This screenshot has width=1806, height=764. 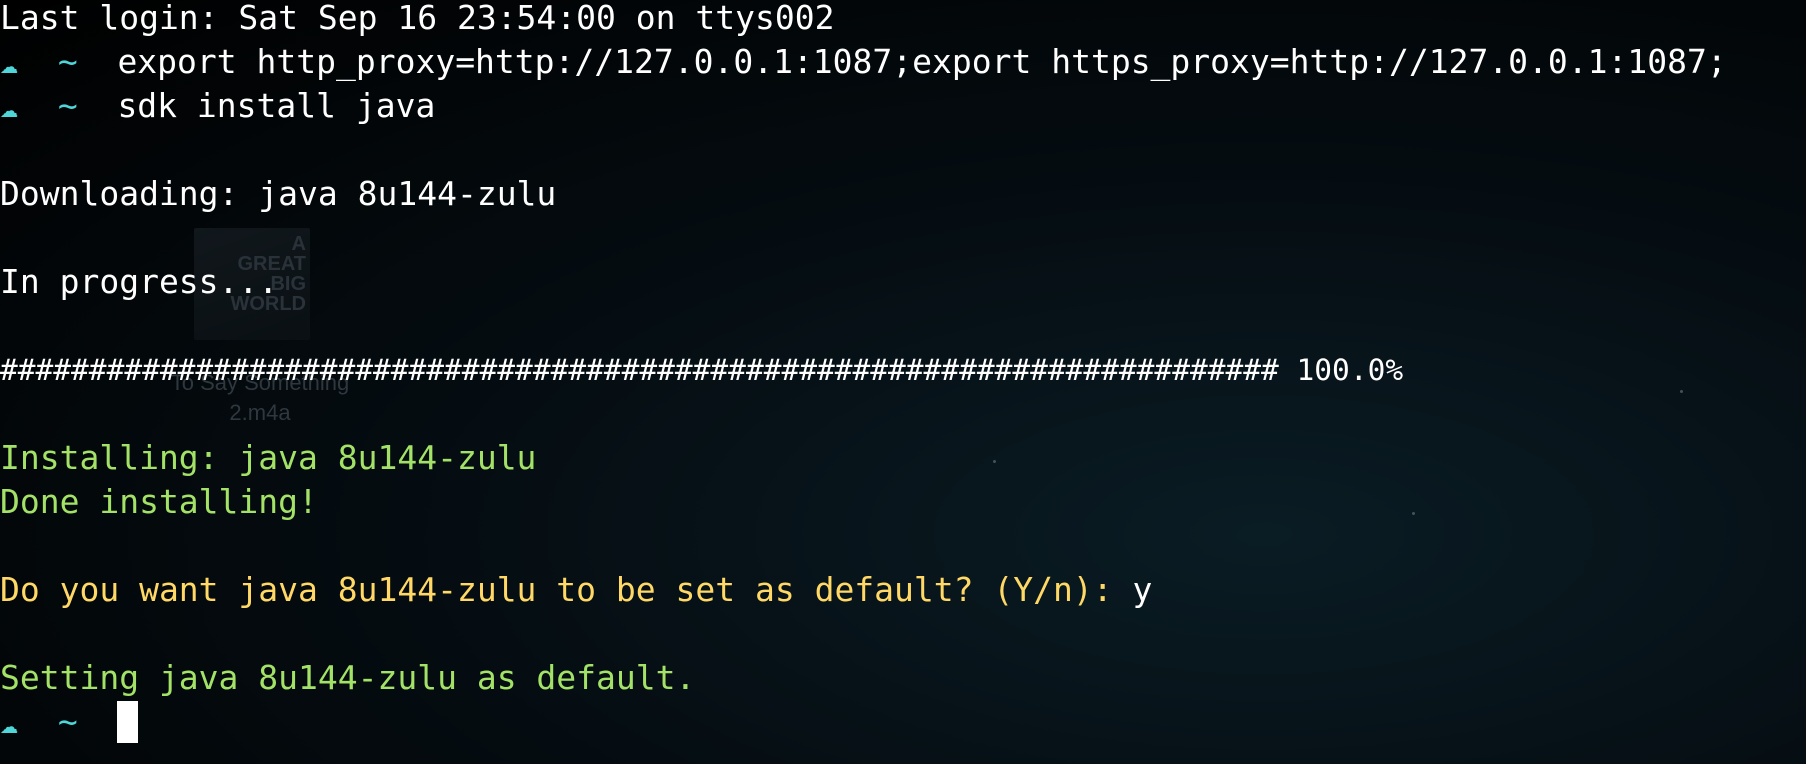 What do you see at coordinates (128, 722) in the screenshot?
I see `text-cursor` at bounding box center [128, 722].